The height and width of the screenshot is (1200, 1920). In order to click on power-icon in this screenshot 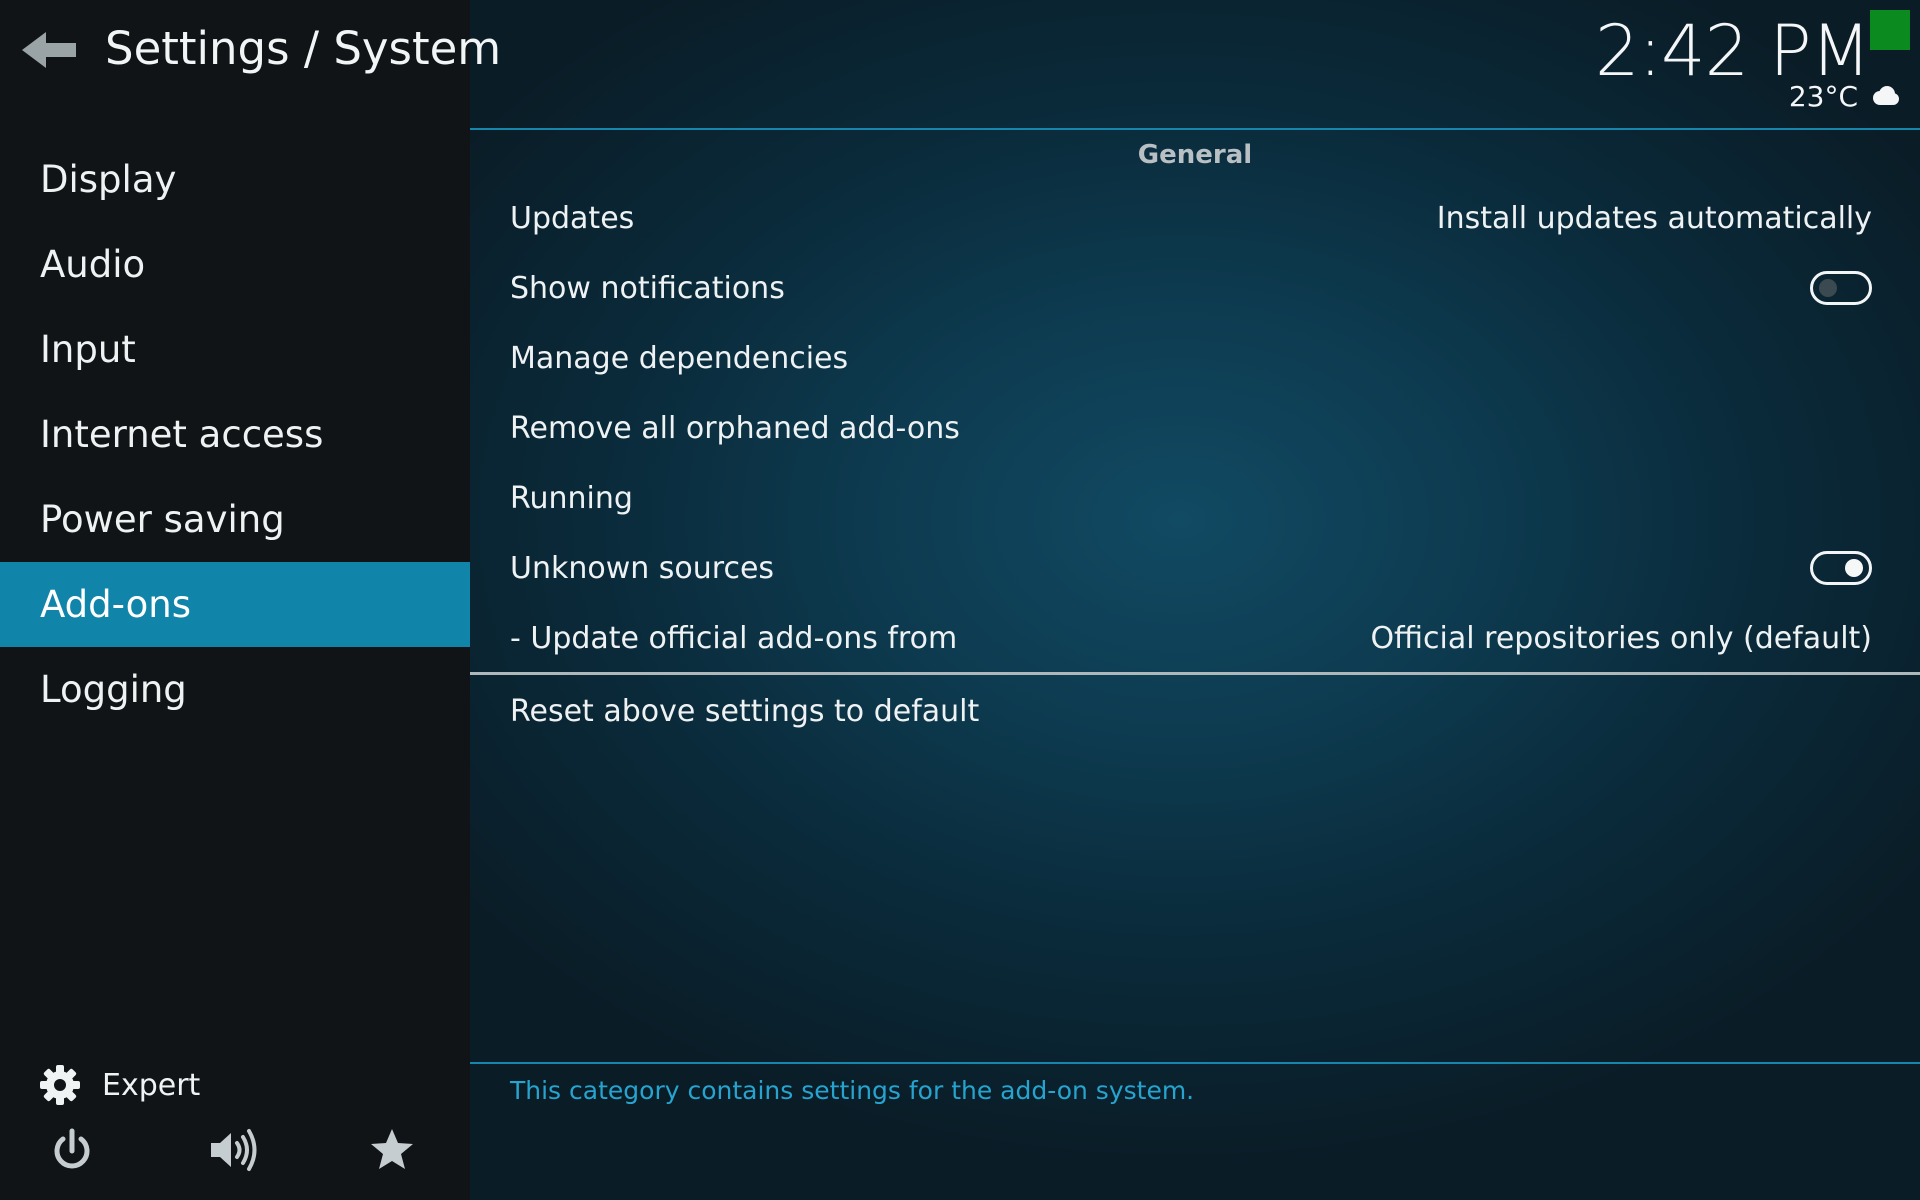, I will do `click(72, 1148)`.